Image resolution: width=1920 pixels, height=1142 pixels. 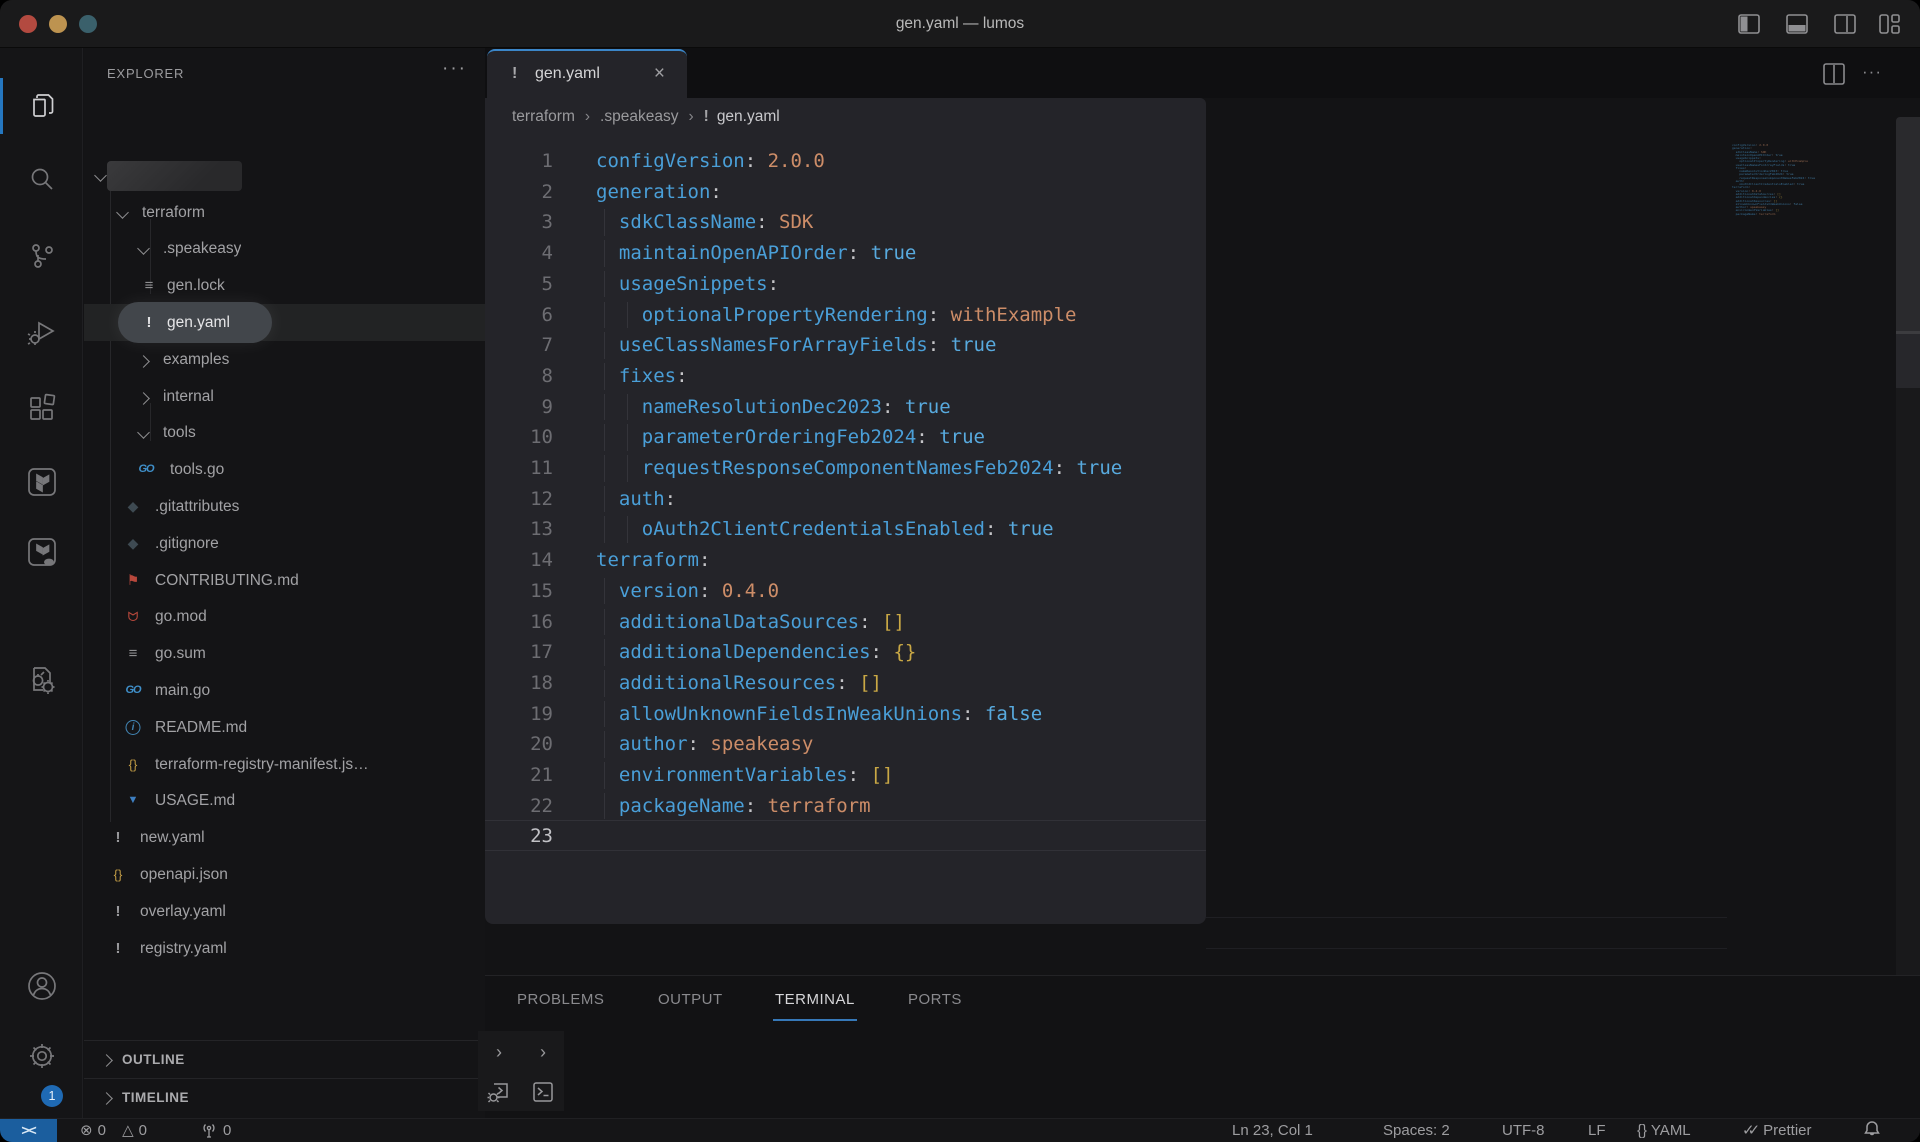 I want to click on toggle-panel-icon, so click(x=1797, y=24).